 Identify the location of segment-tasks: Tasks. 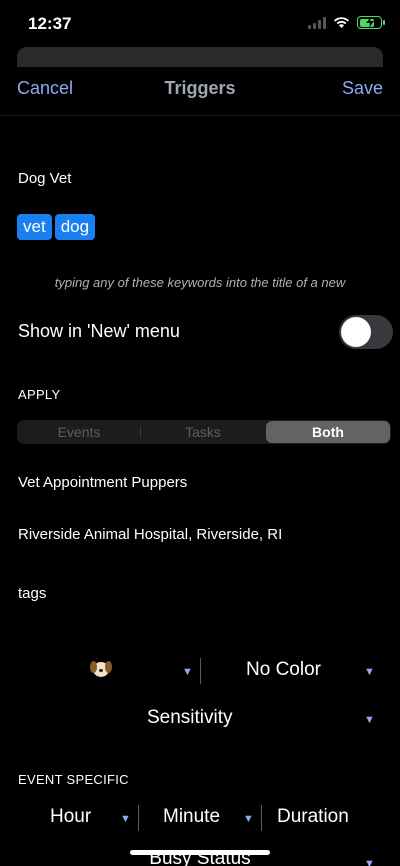
(203, 432).